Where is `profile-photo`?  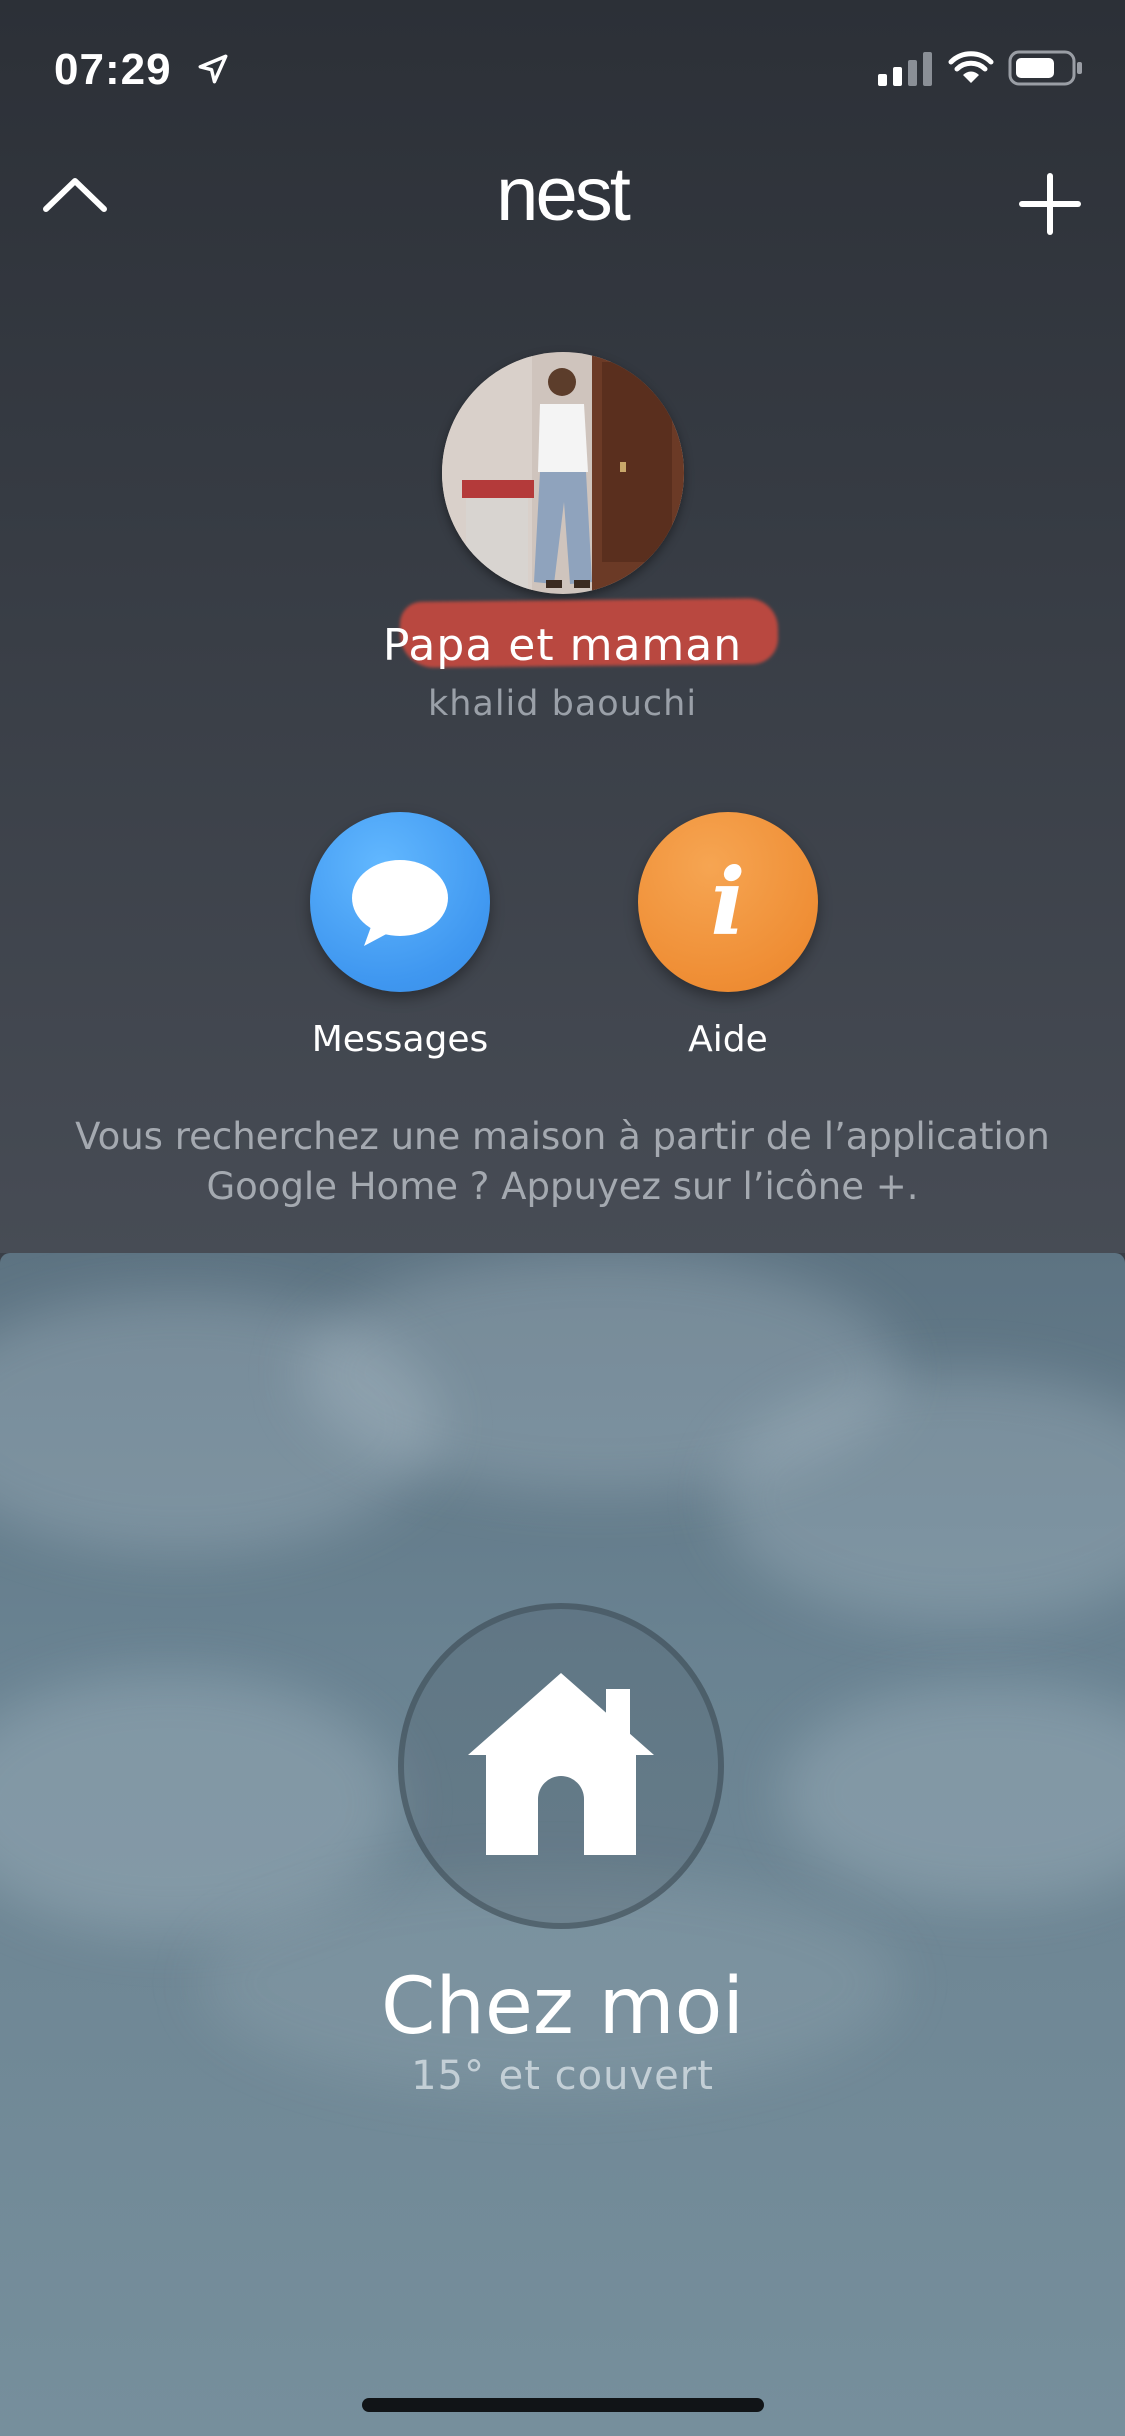
profile-photo is located at coordinates (563, 473).